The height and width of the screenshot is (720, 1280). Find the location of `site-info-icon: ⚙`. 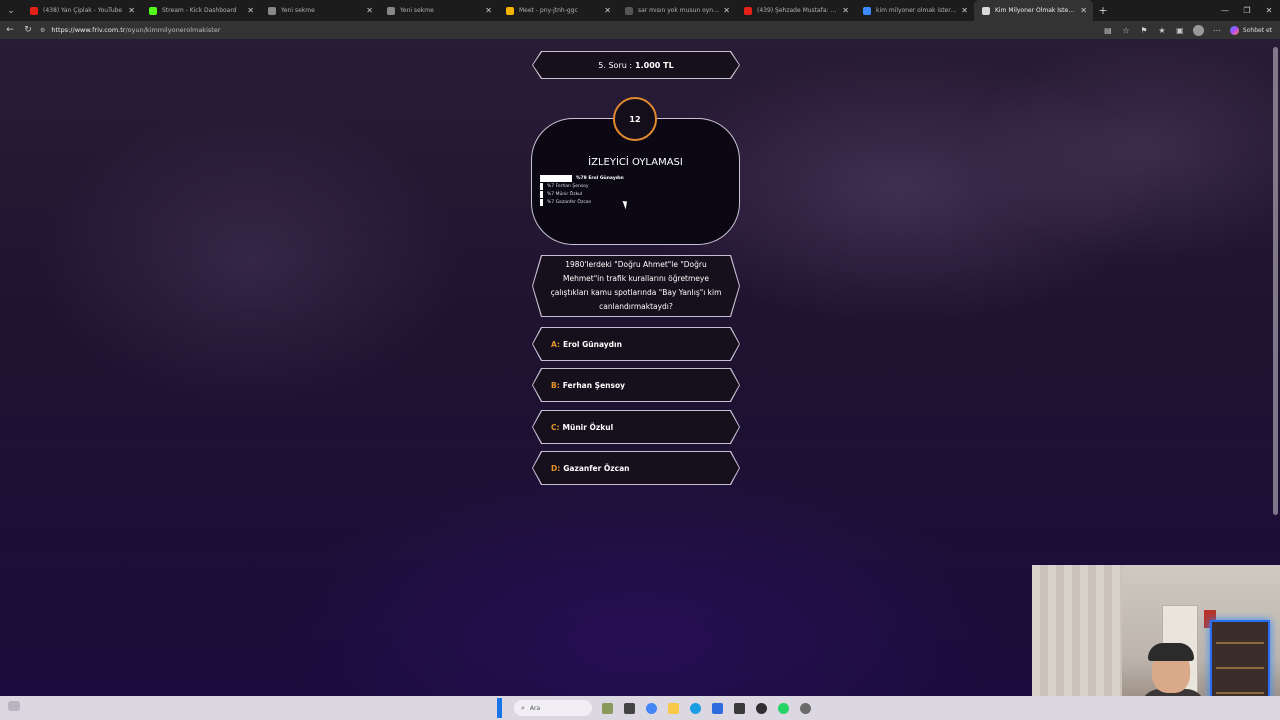

site-info-icon: ⚙ is located at coordinates (42, 30).